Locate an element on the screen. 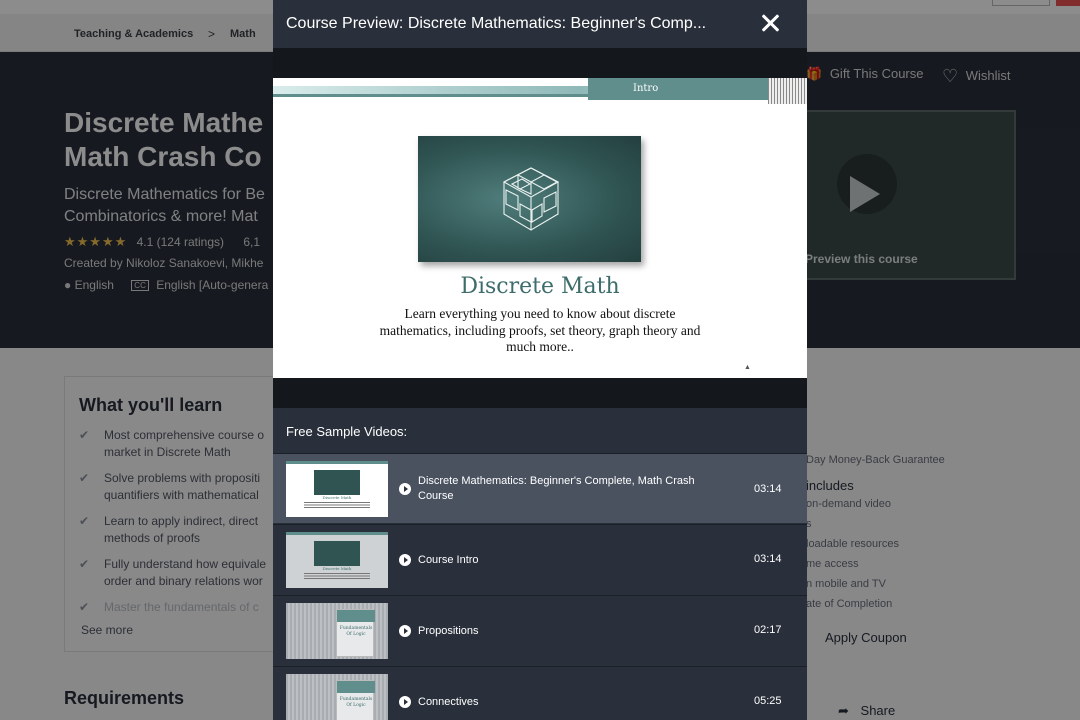 The image size is (1080, 720). video-row-4: Fundamentals Of Logic Connectives 05:25 is located at coordinates (540, 693).